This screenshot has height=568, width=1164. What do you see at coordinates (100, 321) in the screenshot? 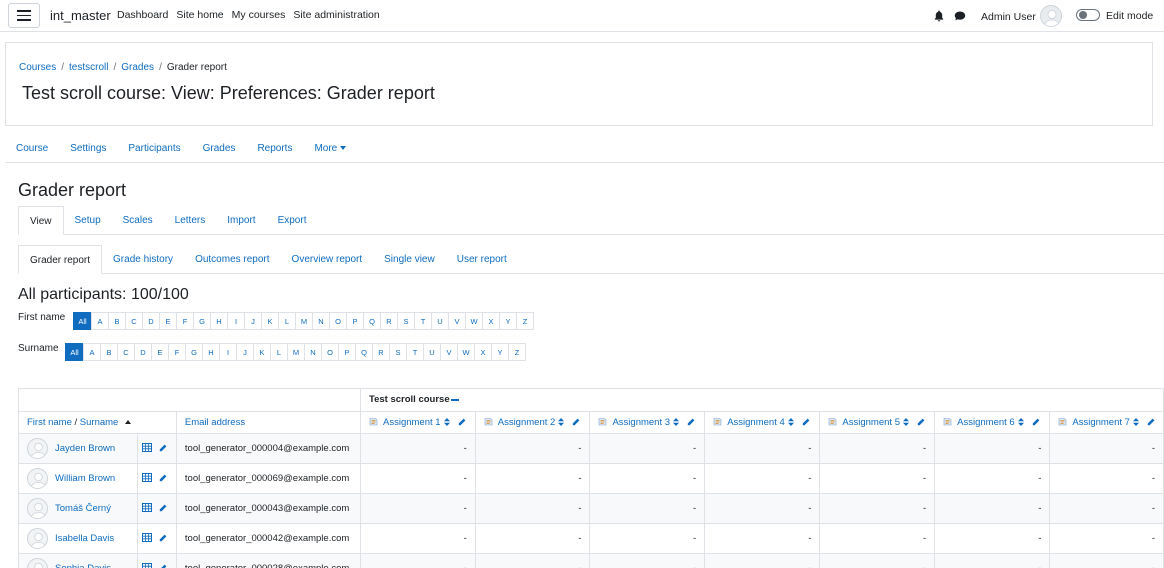
I see `initial-first-a: A` at bounding box center [100, 321].